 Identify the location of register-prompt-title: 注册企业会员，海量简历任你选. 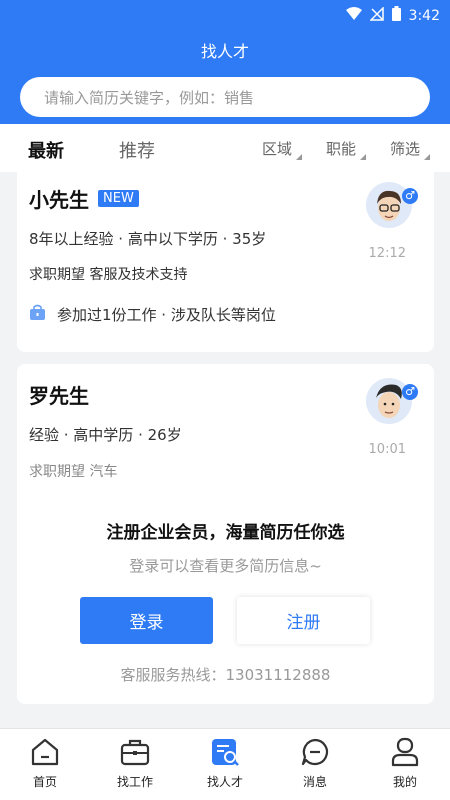
(225, 533).